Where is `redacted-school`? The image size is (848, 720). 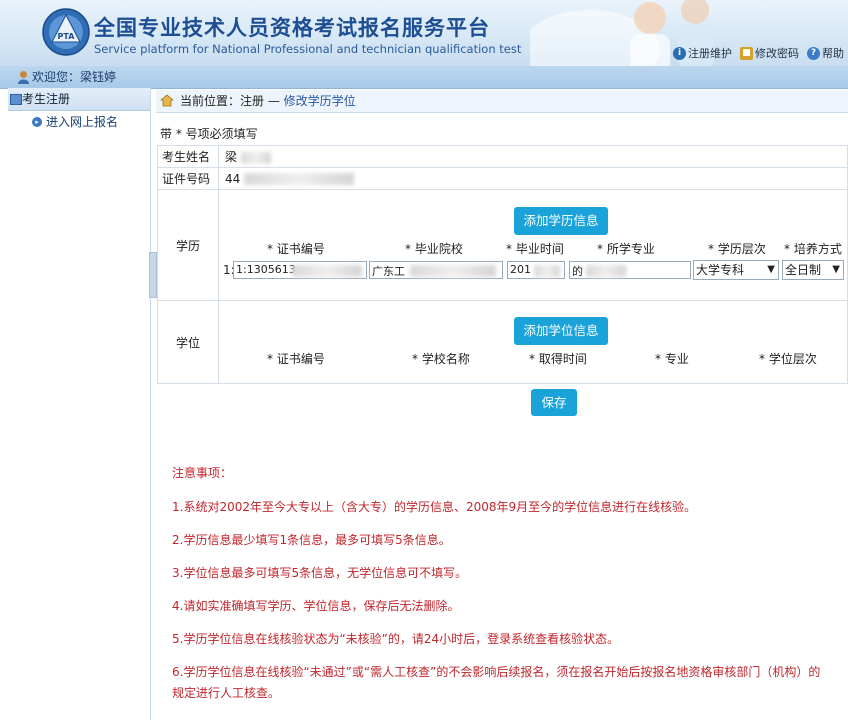 redacted-school is located at coordinates (453, 271).